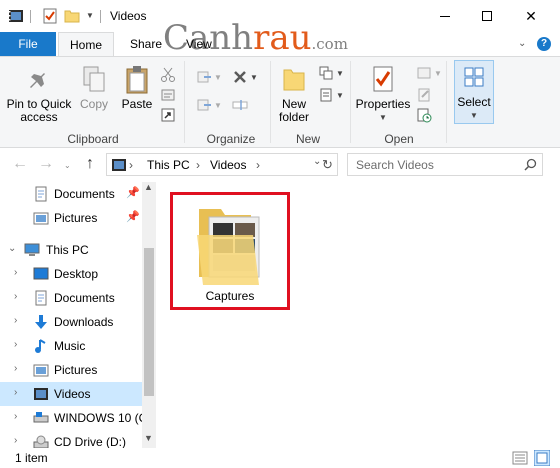 This screenshot has height=468, width=560. Describe the element at coordinates (228, 247) in the screenshot. I see `folder-icon` at that location.